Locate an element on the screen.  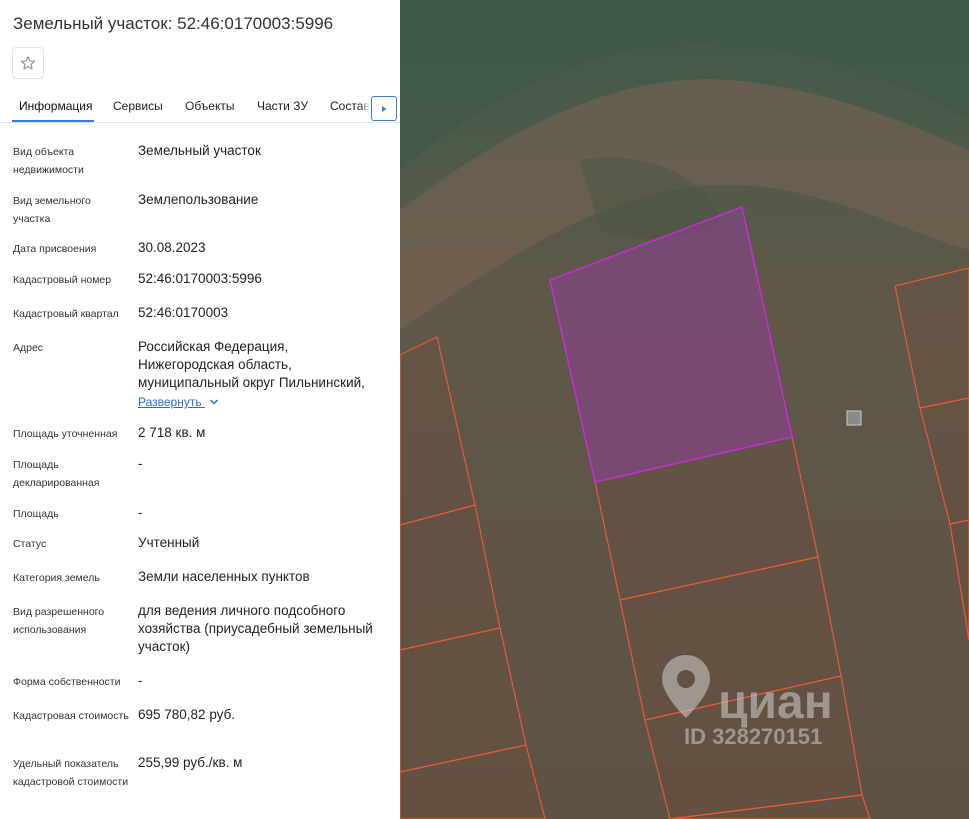
field-label: Вид объекта недвижимости is located at coordinates (48, 161).